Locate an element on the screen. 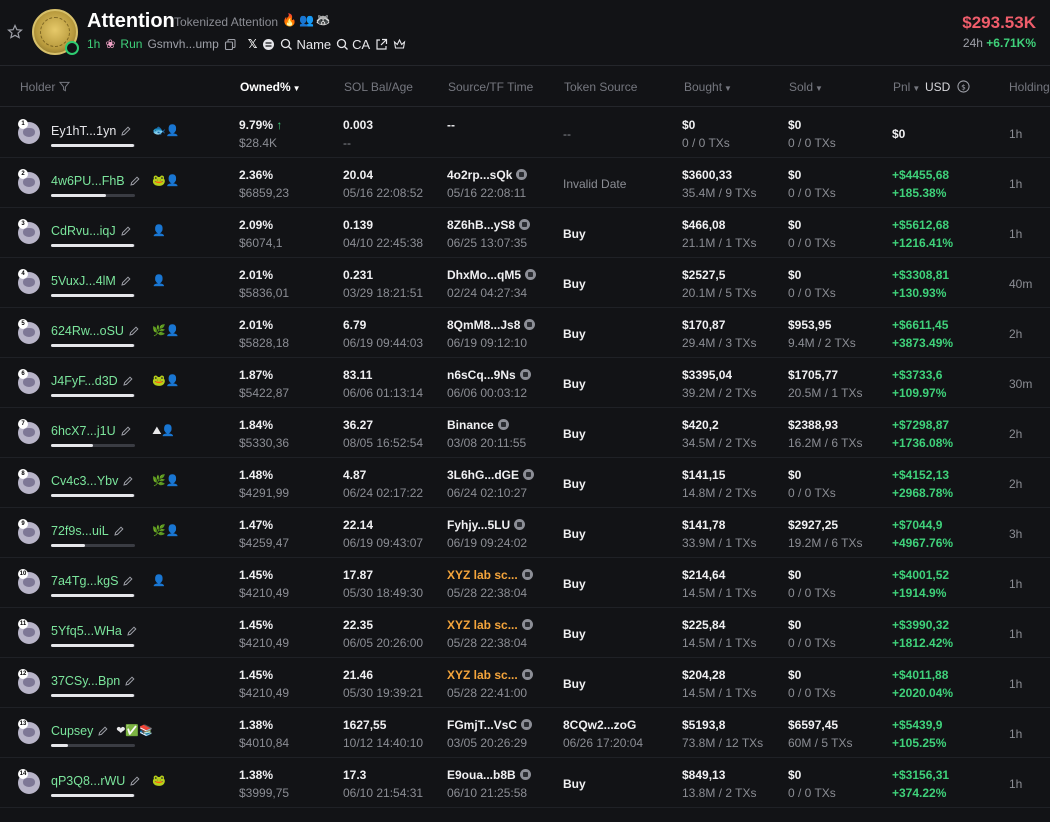 The width and height of the screenshot is (1050, 822). website-icon is located at coordinates (268, 44).